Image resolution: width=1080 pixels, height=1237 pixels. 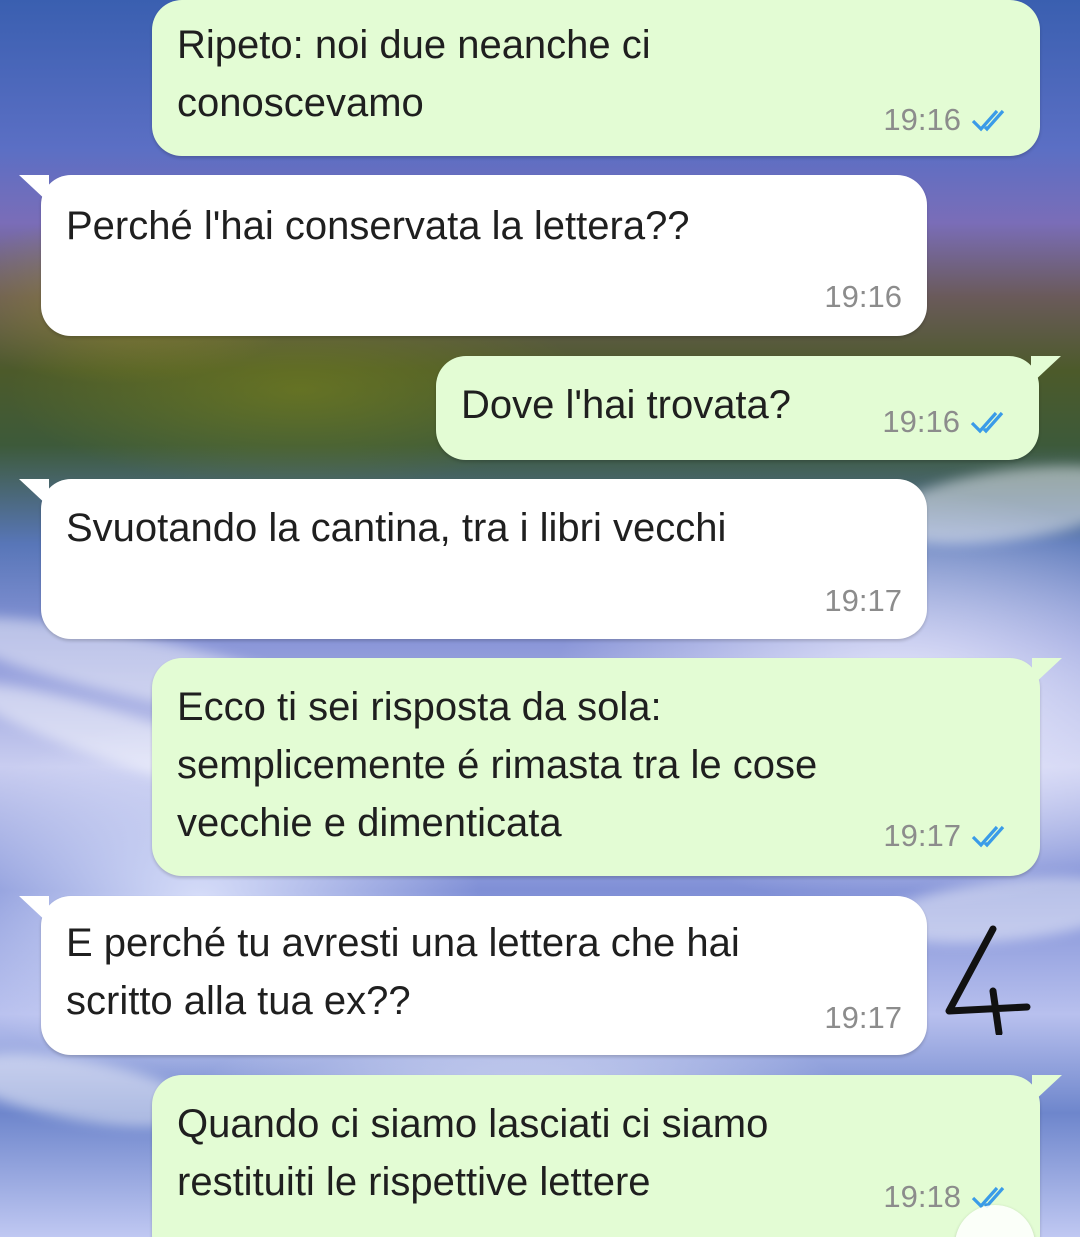 I want to click on message-text: Svuotando la cantina, tra i libri vecchi, so click(x=396, y=528).